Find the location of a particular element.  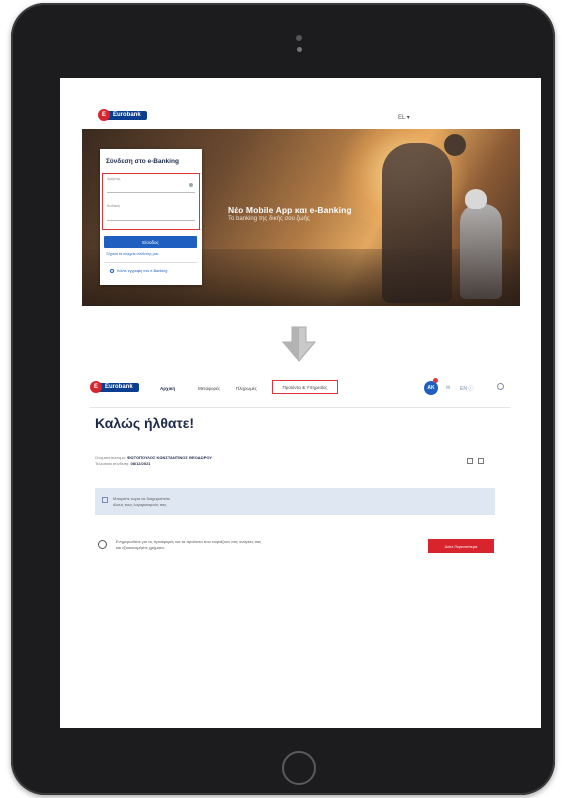

login-title: Σύνδεση στο e-Banking is located at coordinates (142, 161).